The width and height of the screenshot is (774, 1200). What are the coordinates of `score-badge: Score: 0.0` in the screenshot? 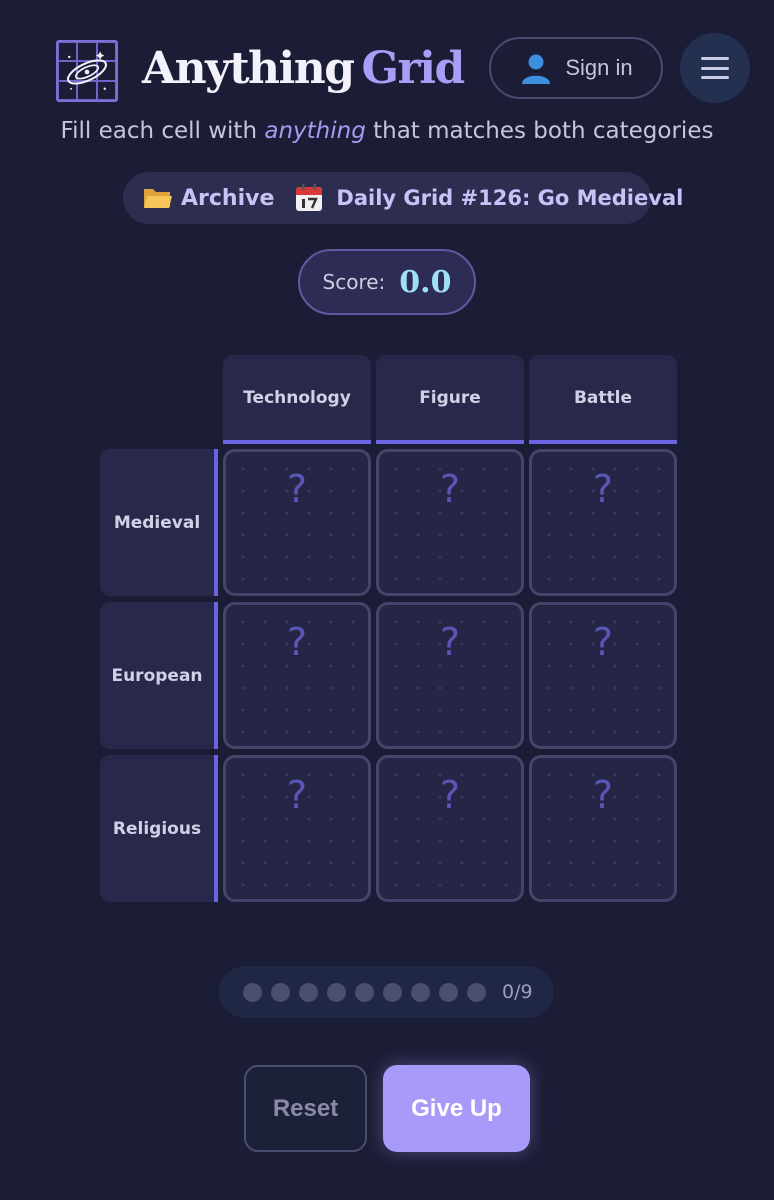 It's located at (387, 282).